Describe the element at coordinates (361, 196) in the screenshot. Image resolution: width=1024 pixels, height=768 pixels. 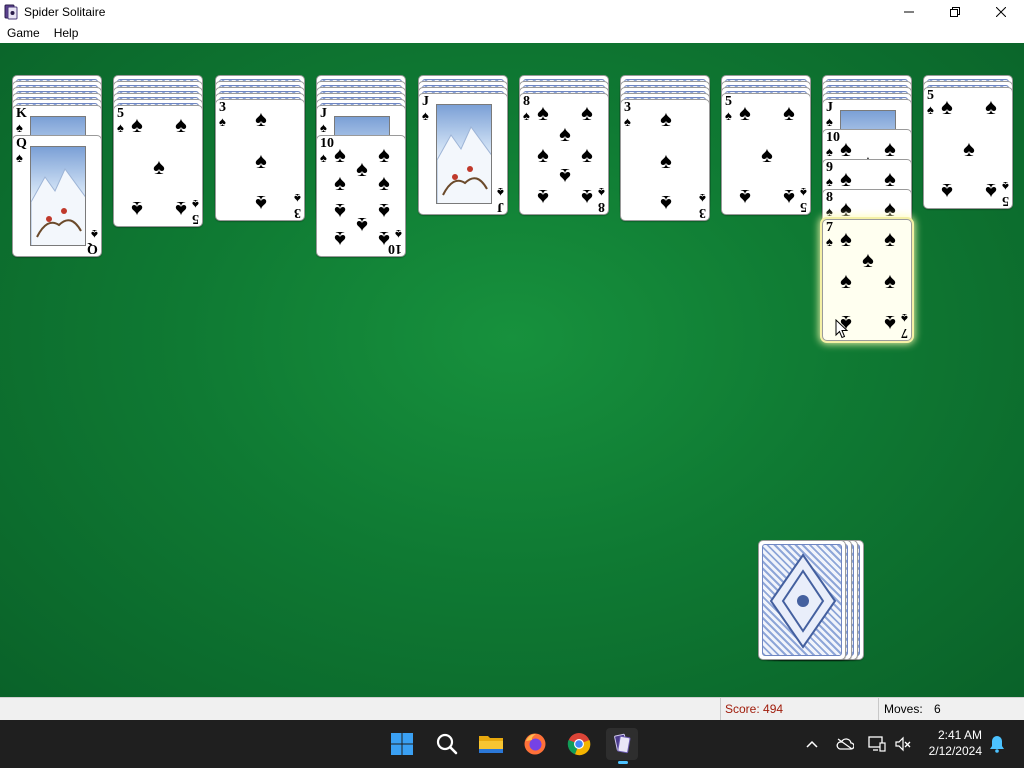
I see `card-10-spades: 10♠♠♠♠♠♠♠♠♠♠♠10♠` at that location.